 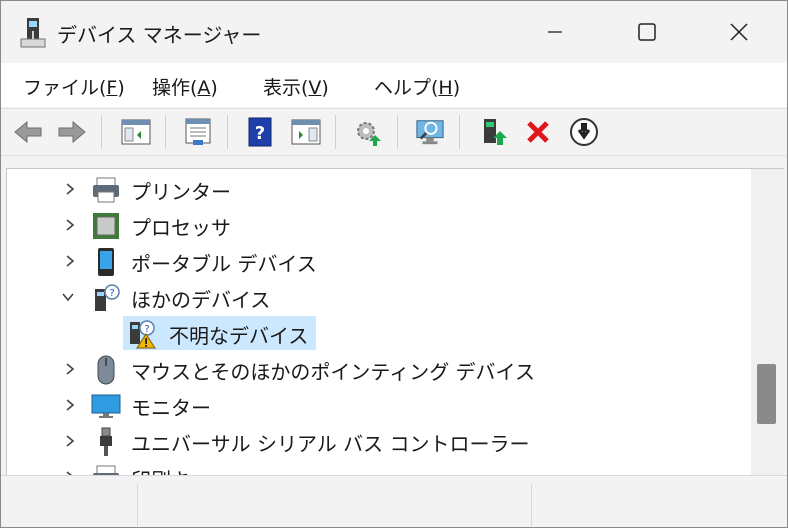 What do you see at coordinates (181, 228) in the screenshot?
I see `tree-item-label: プロセッサ` at bounding box center [181, 228].